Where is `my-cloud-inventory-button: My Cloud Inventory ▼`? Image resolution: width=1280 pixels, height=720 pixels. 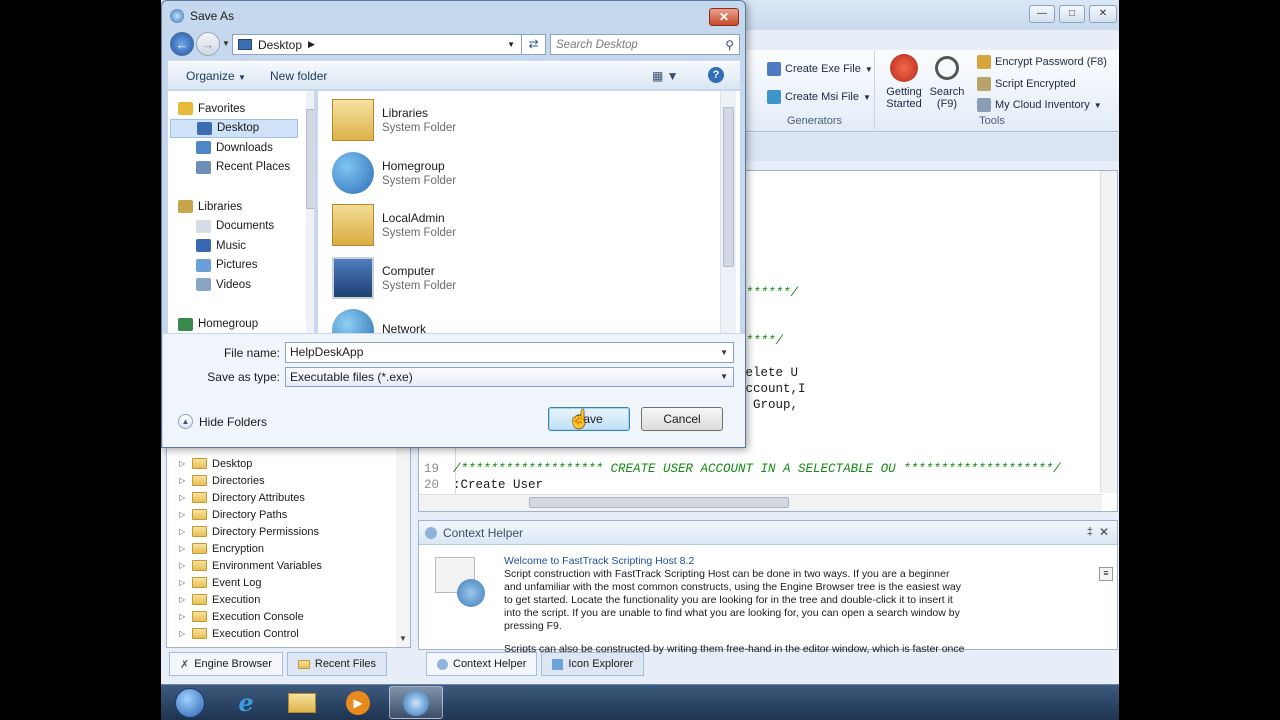 my-cloud-inventory-button: My Cloud Inventory ▼ is located at coordinates (1039, 105).